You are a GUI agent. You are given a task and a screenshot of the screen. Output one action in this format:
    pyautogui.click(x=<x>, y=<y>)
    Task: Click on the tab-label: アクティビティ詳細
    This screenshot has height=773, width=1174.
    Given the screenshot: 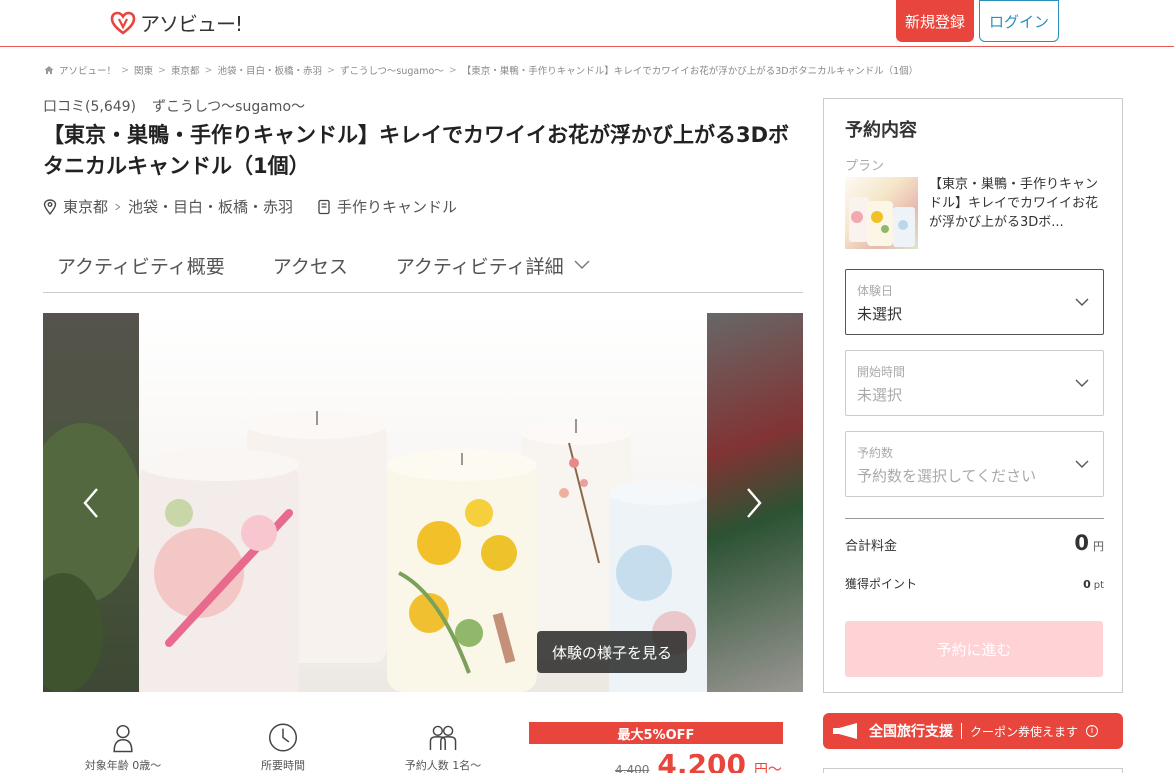 What is the action you would take?
    pyautogui.click(x=479, y=266)
    